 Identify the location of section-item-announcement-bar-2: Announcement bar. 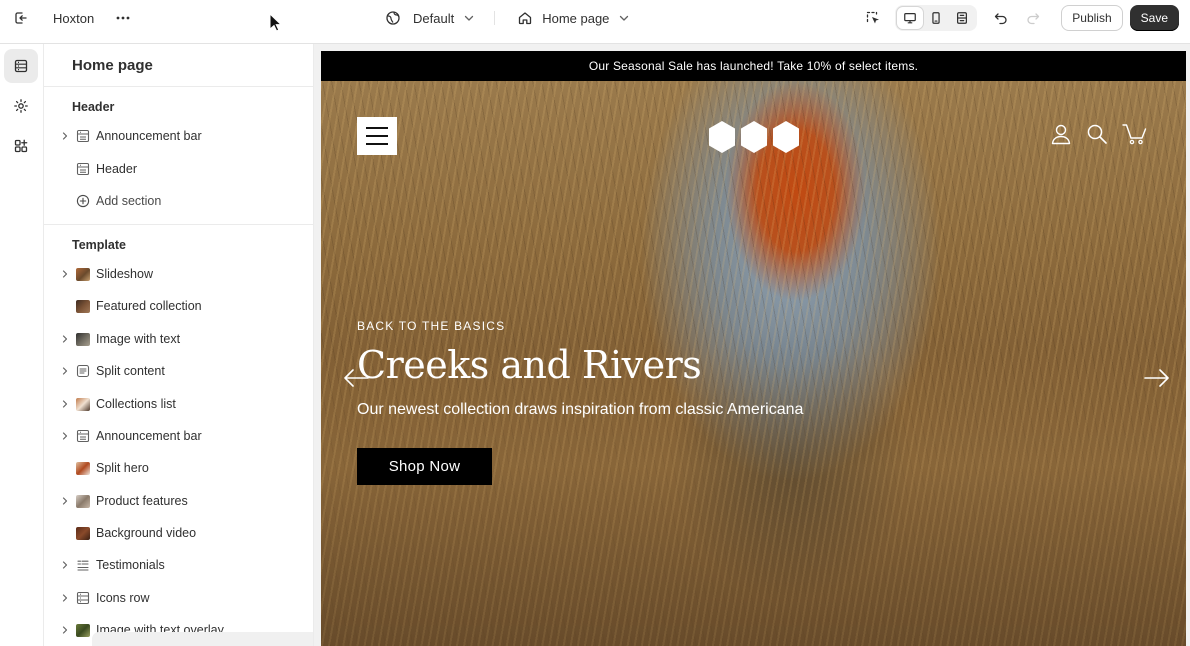
(183, 436).